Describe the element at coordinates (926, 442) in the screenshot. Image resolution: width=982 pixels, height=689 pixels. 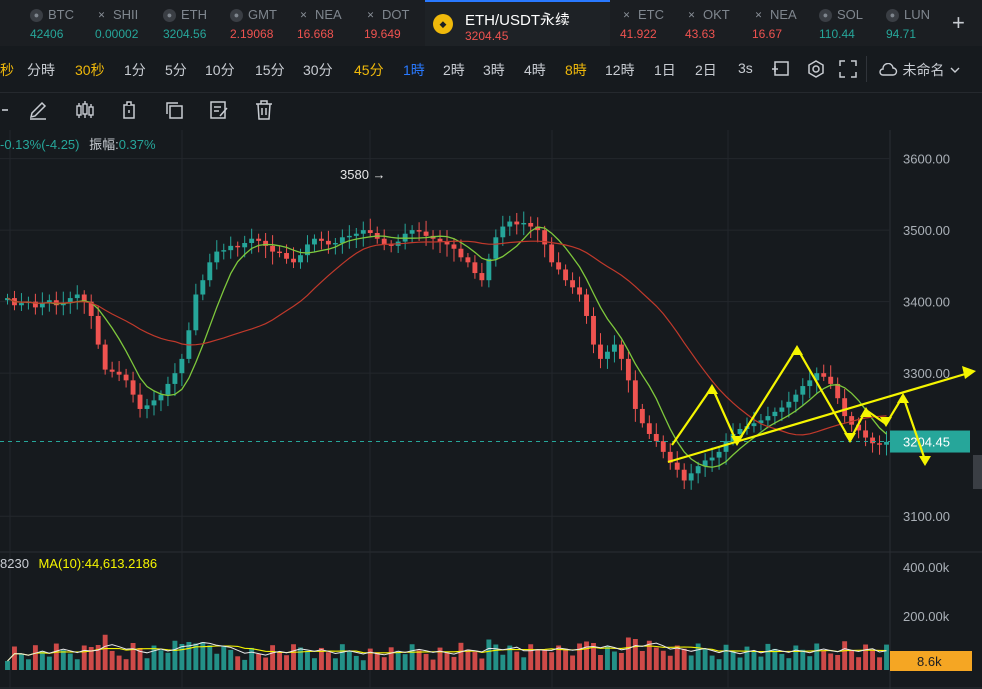
I see `current-price-label: 3204.45` at that location.